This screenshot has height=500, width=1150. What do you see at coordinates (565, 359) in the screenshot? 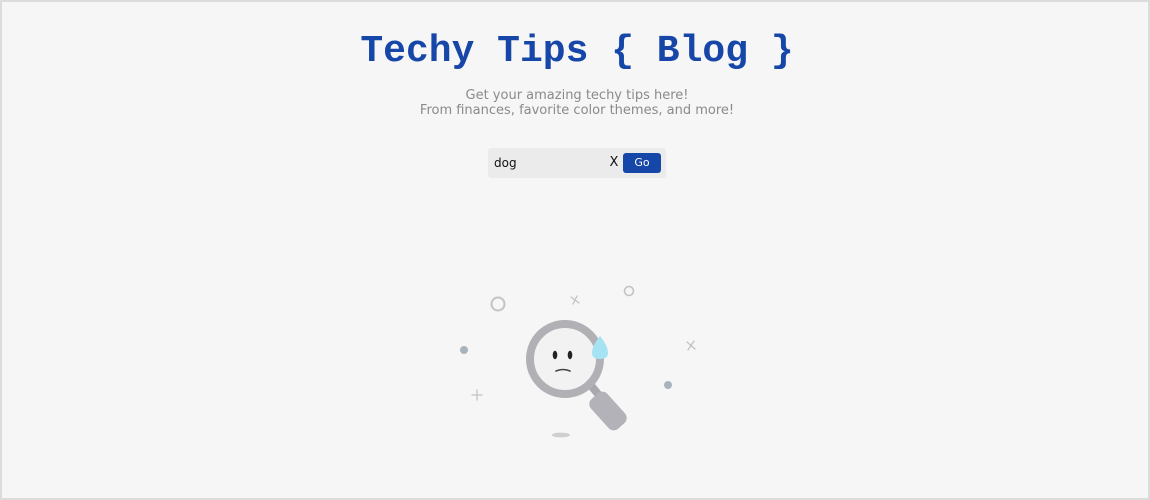
I see `magnifier-lens-icon` at bounding box center [565, 359].